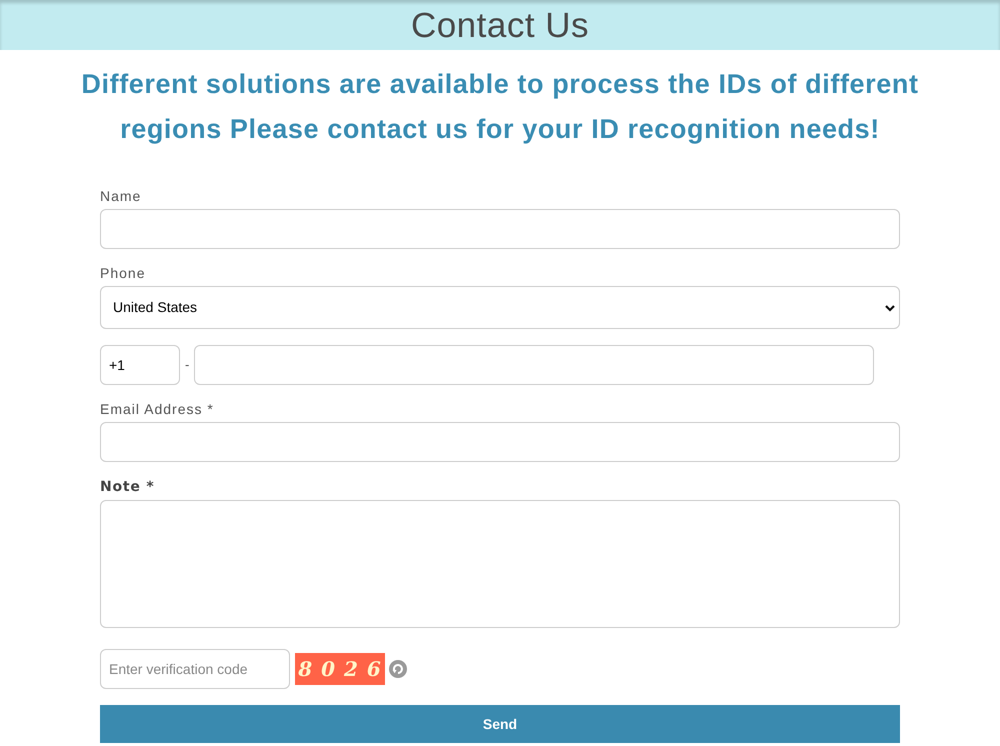 The width and height of the screenshot is (1000, 746). Describe the element at coordinates (340, 669) in the screenshot. I see `captcha-code: 8 0 2 6` at that location.